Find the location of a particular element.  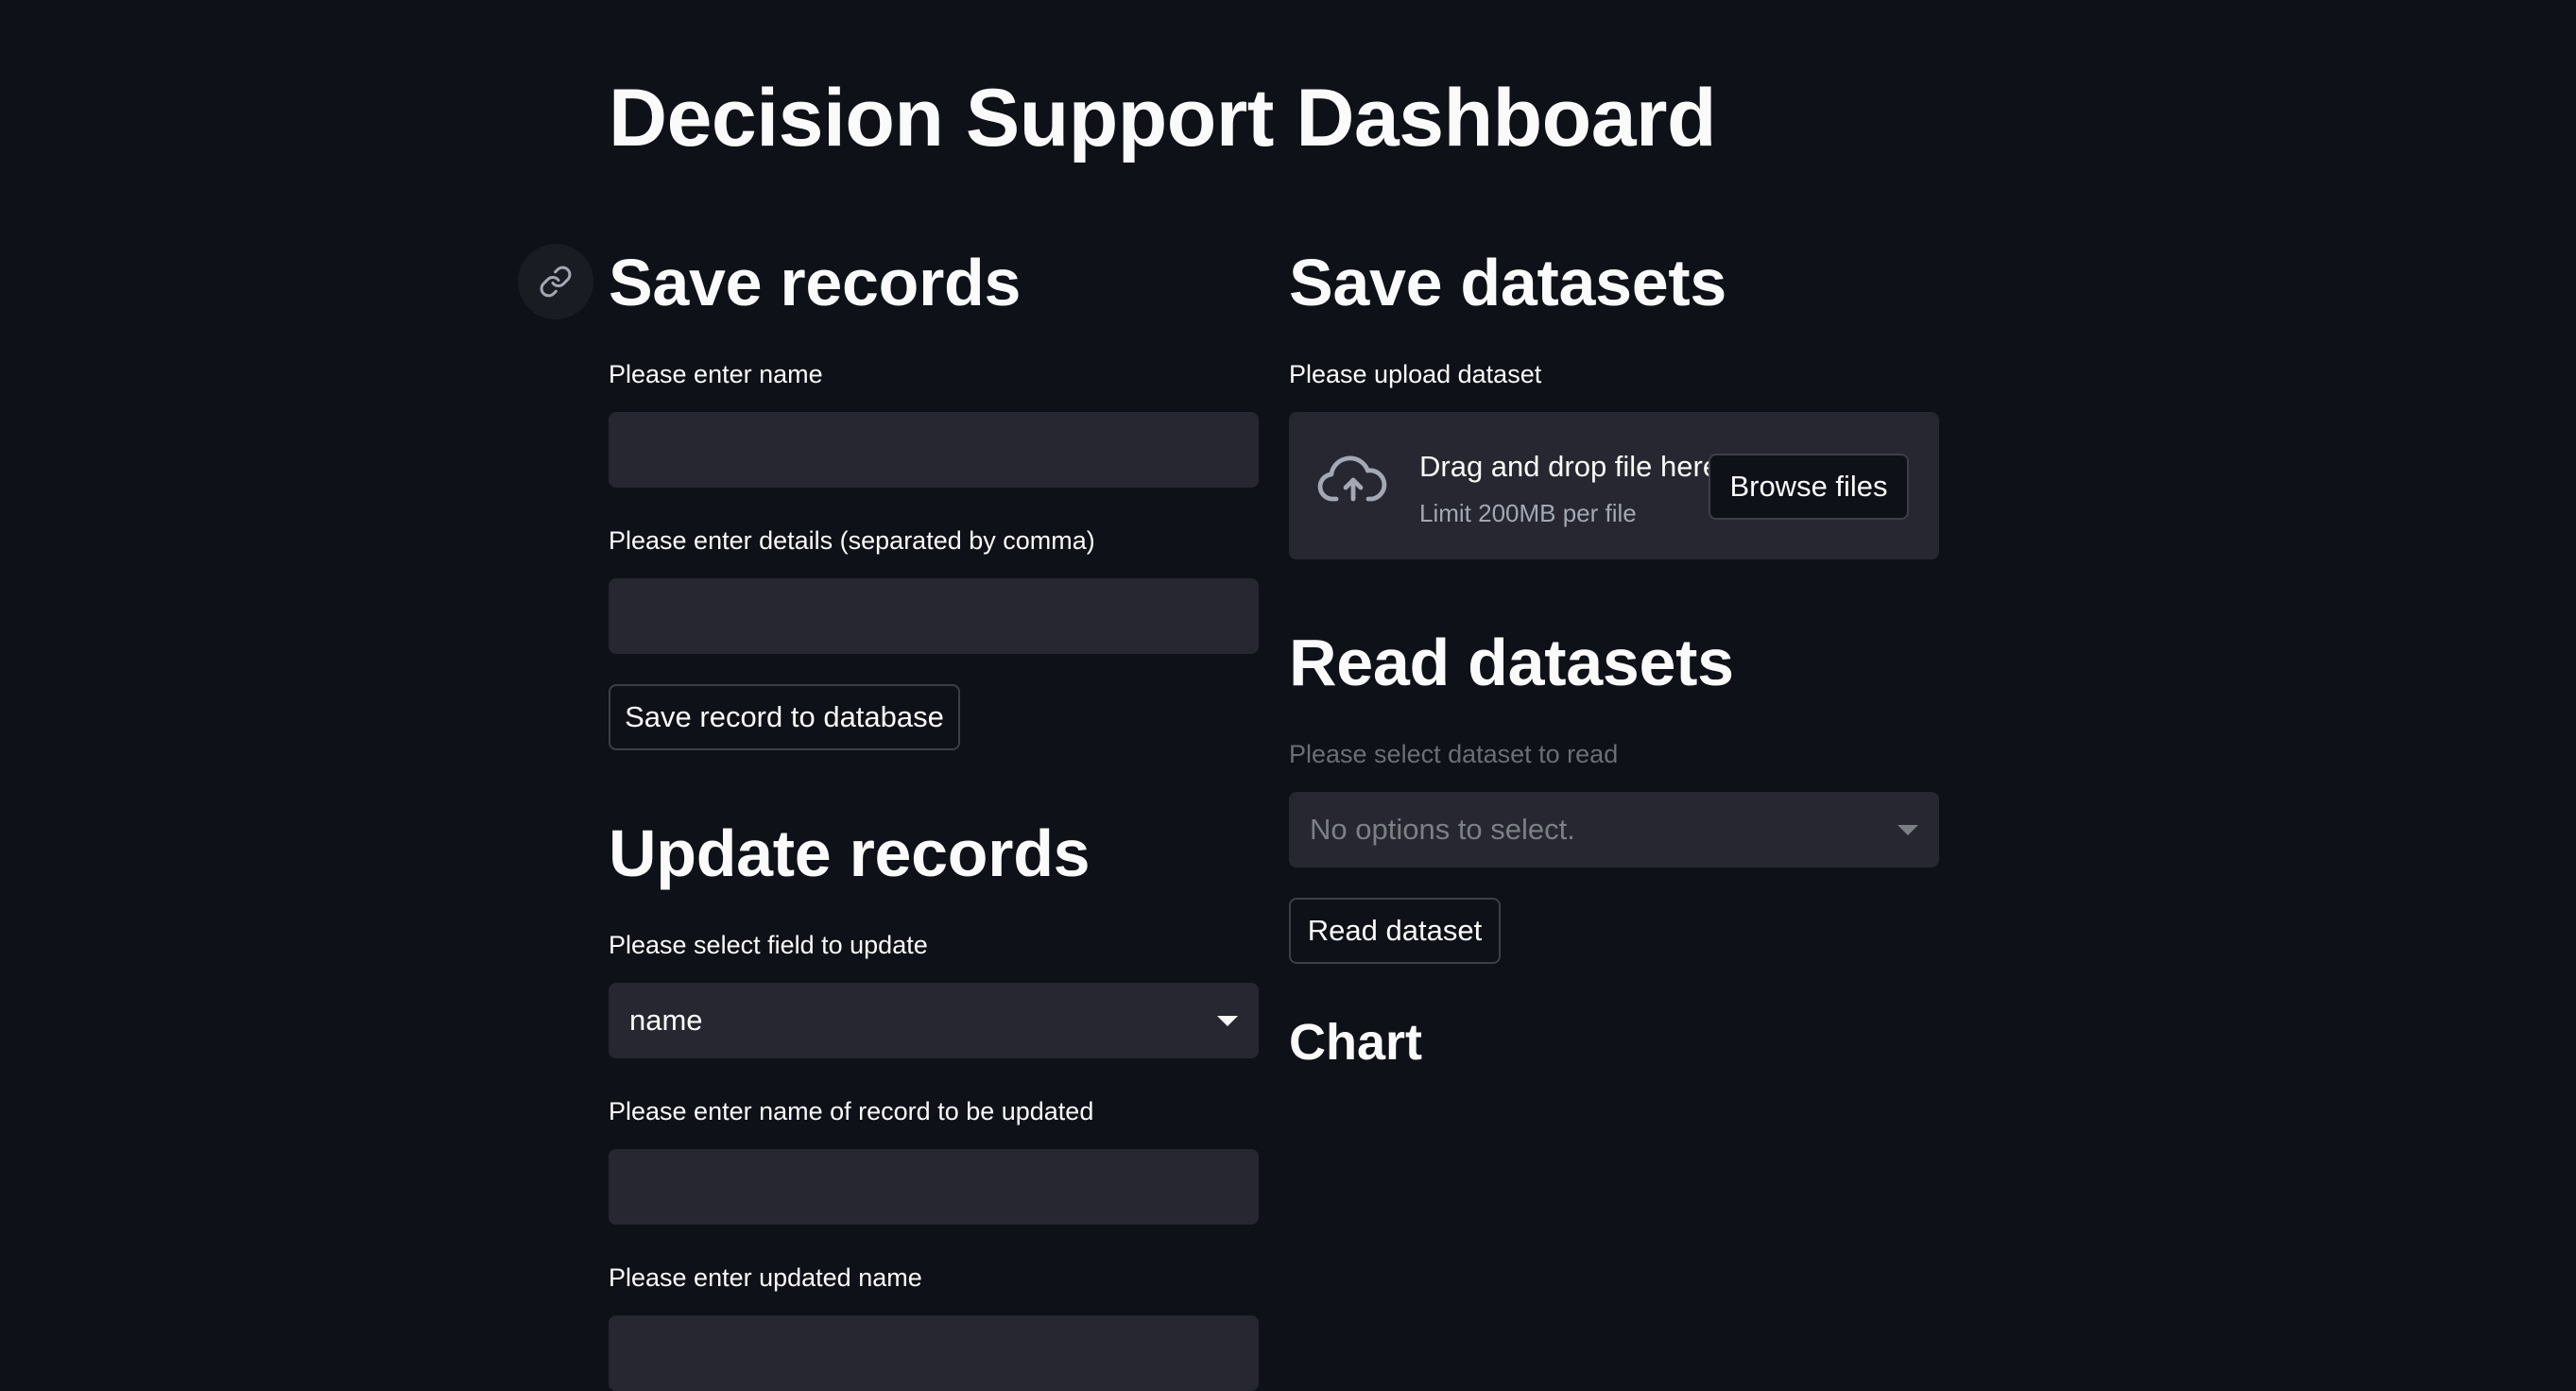

name-label: Please enter name is located at coordinates (716, 374).